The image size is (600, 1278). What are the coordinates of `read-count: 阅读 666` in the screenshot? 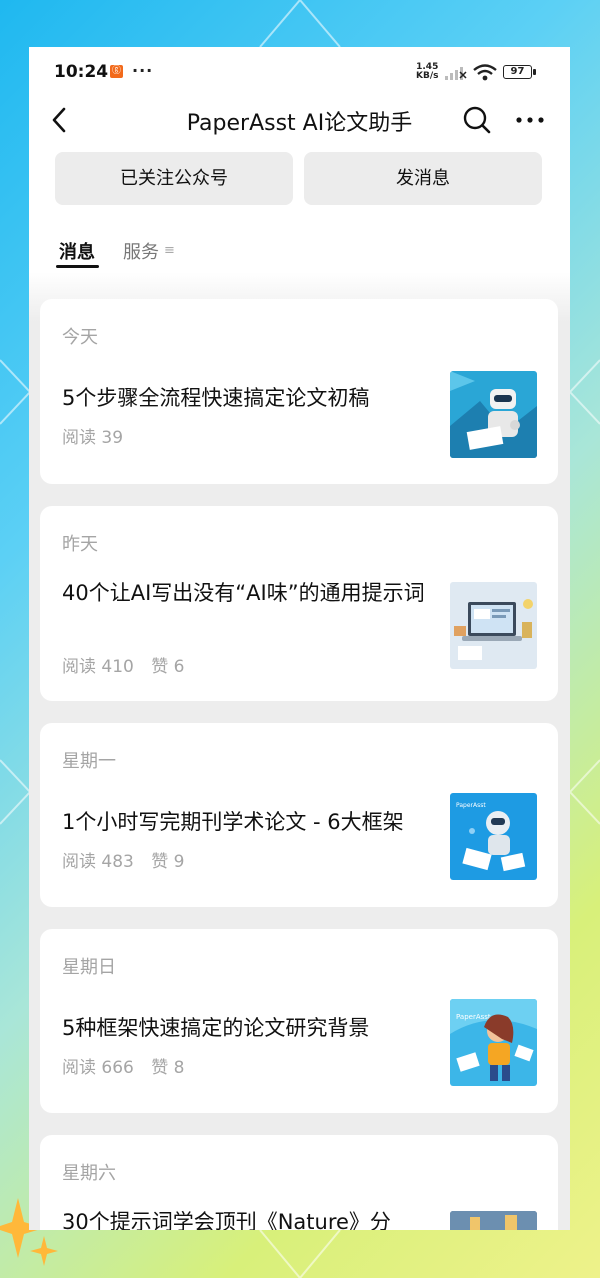 It's located at (98, 1068).